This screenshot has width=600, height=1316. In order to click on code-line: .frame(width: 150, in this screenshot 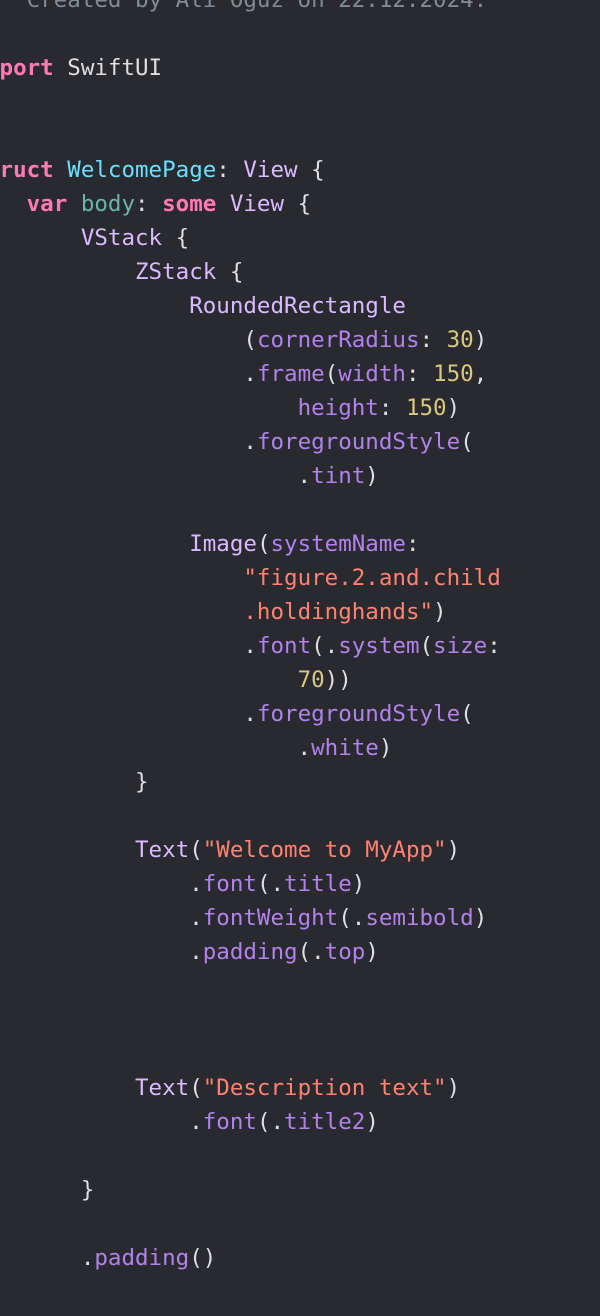, I will do `click(243, 374)`.